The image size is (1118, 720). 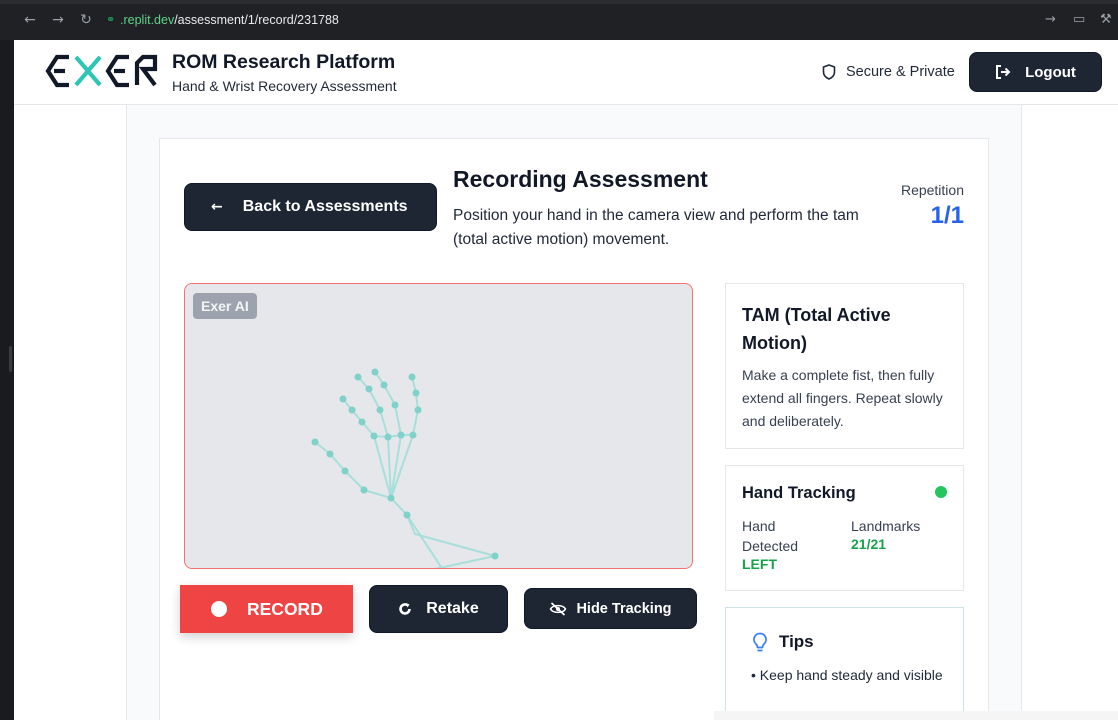 What do you see at coordinates (844, 663) in the screenshot?
I see `tips-card: Tips • Keep hand steady and visible` at bounding box center [844, 663].